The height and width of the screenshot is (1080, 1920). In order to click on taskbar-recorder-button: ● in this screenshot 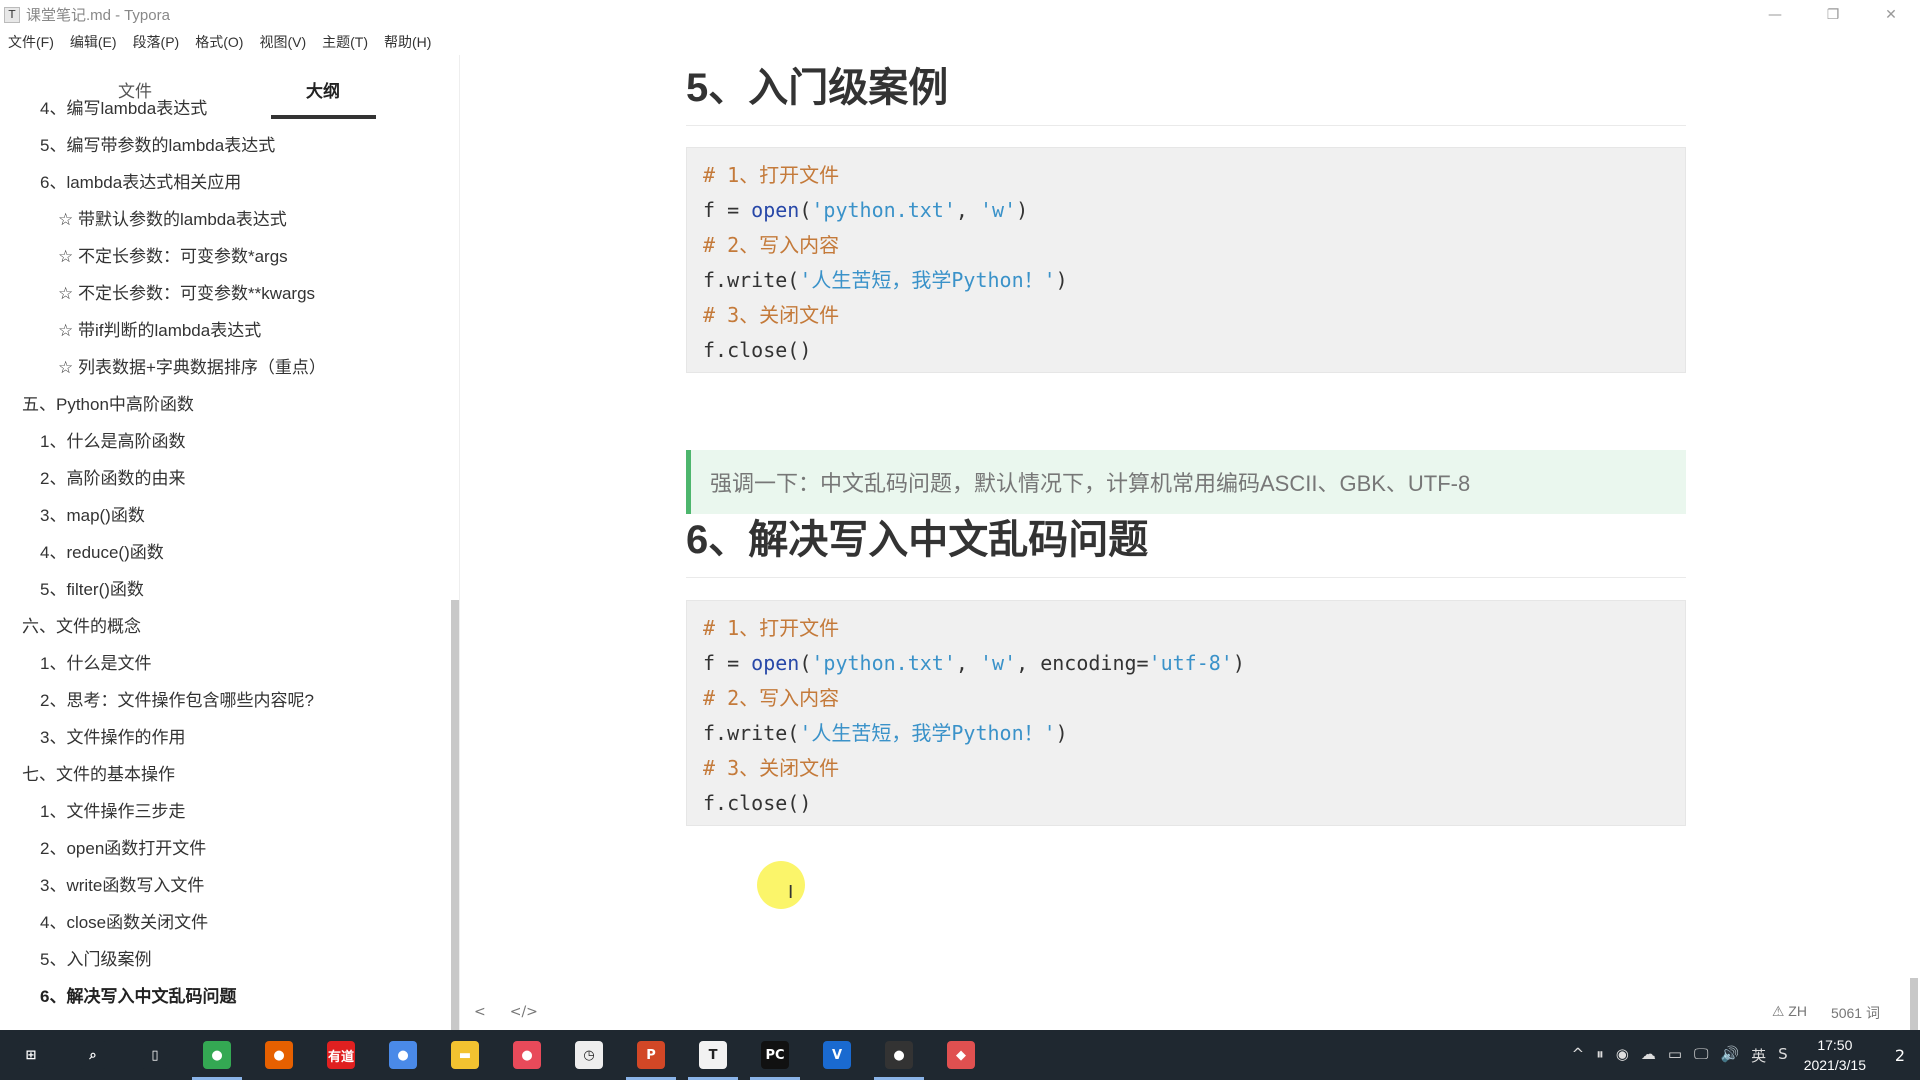, I will do `click(899, 1055)`.